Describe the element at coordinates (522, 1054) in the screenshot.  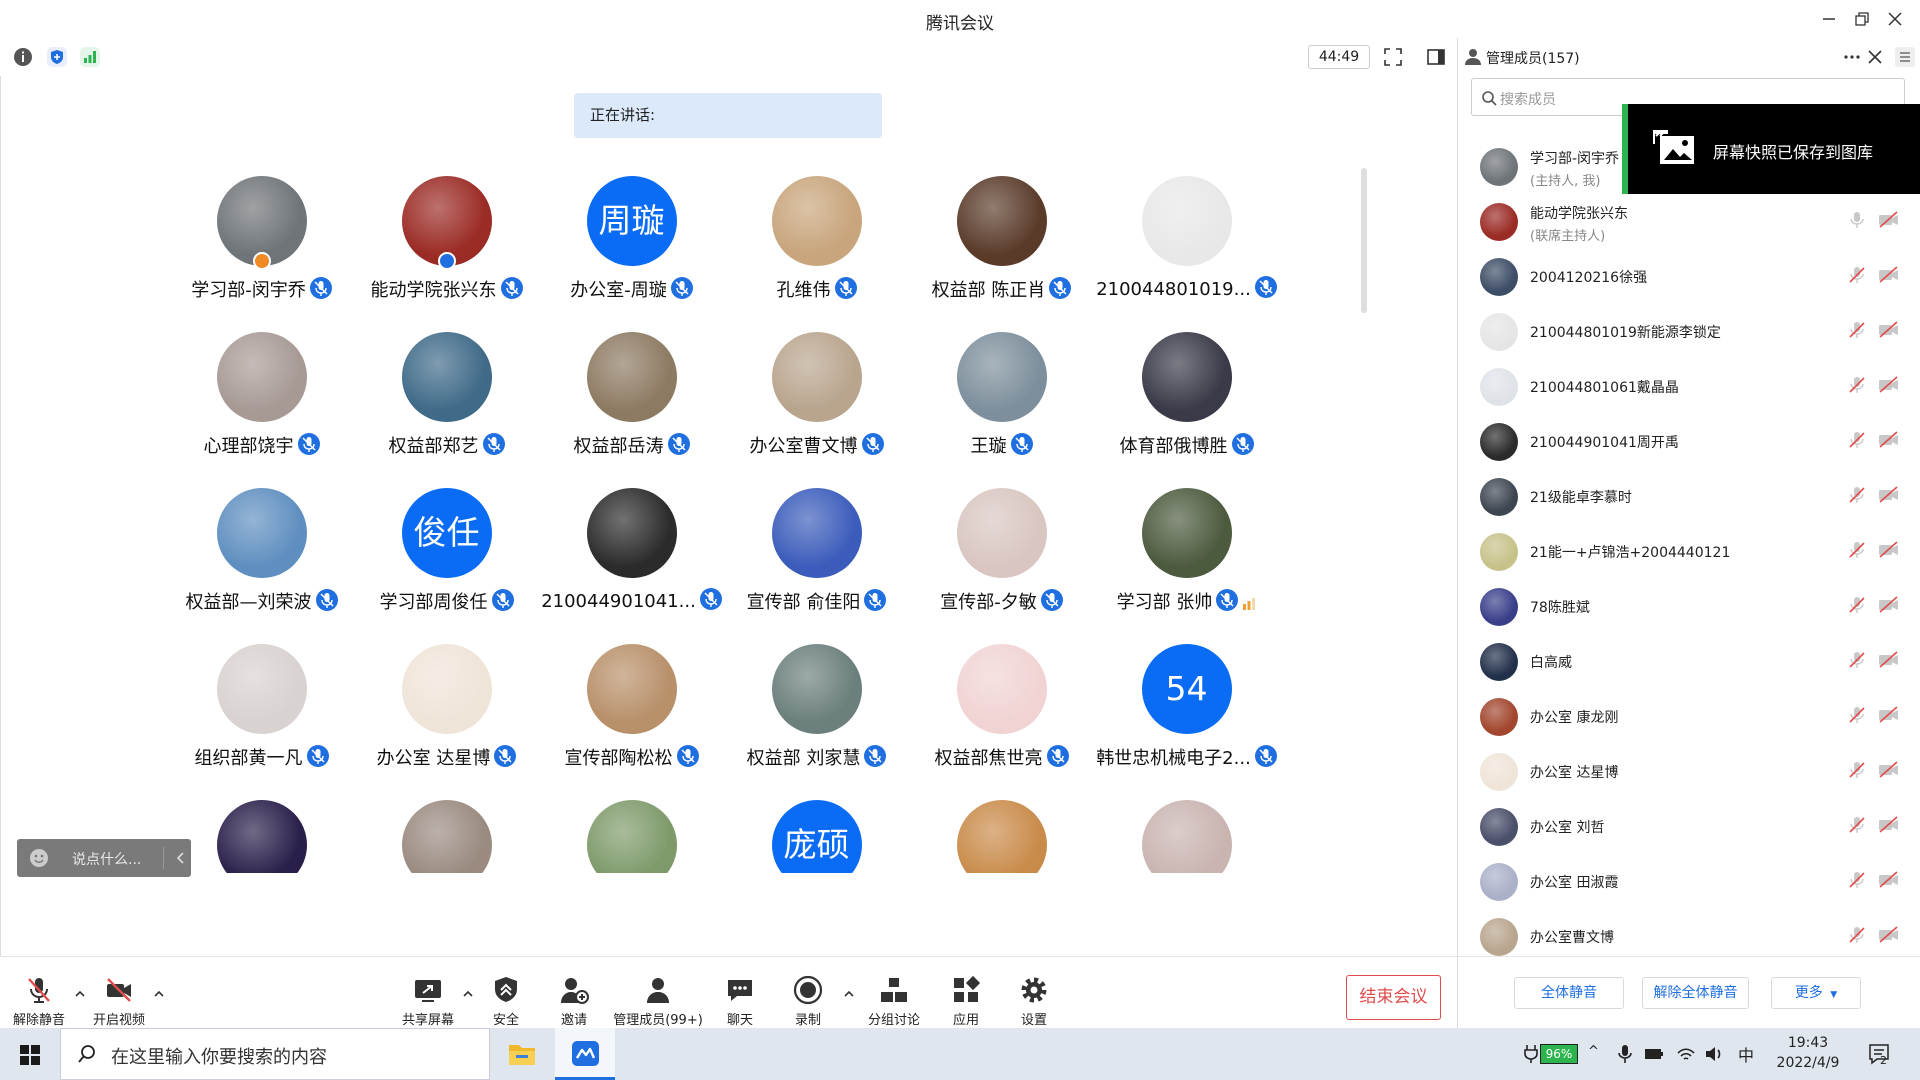
I see `file-explorer-icon` at that location.